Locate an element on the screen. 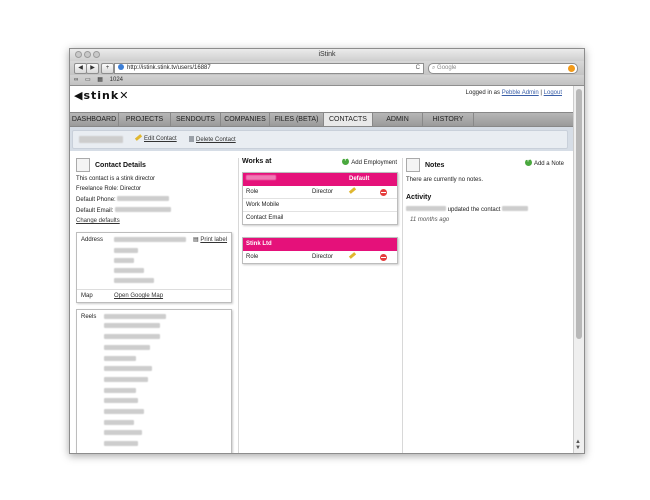 This screenshot has width=650, height=500. director-note: This contact is a stink director is located at coordinates (116, 179).